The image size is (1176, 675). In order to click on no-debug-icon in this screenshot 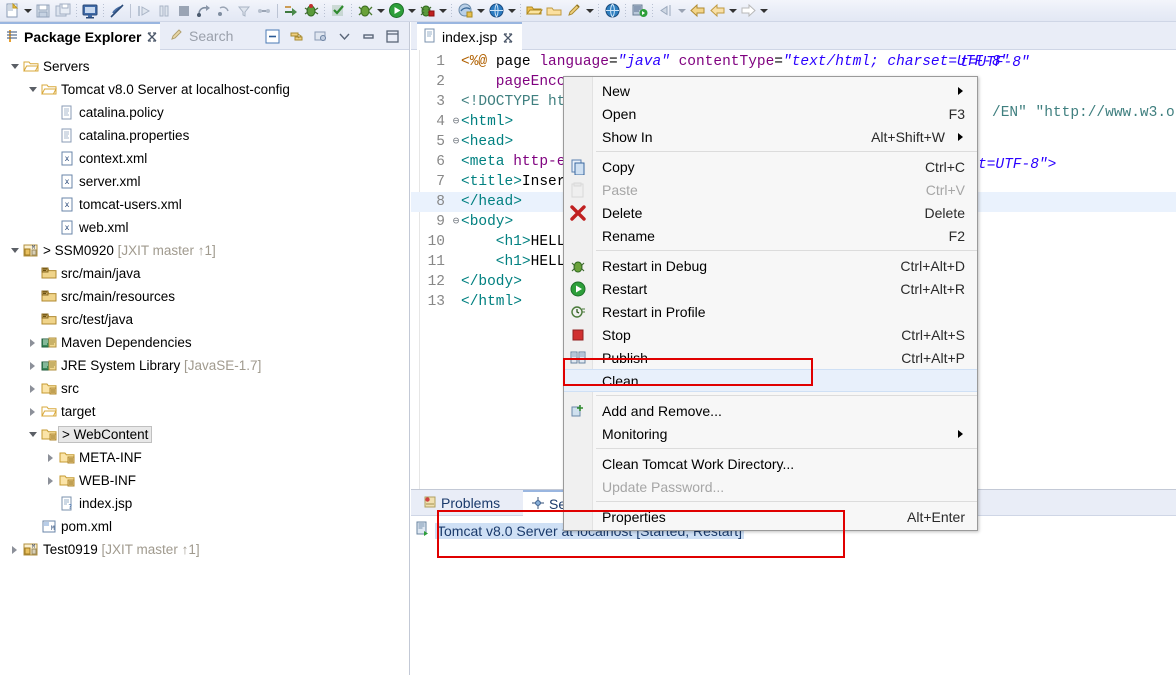, I will do `click(117, 11)`.